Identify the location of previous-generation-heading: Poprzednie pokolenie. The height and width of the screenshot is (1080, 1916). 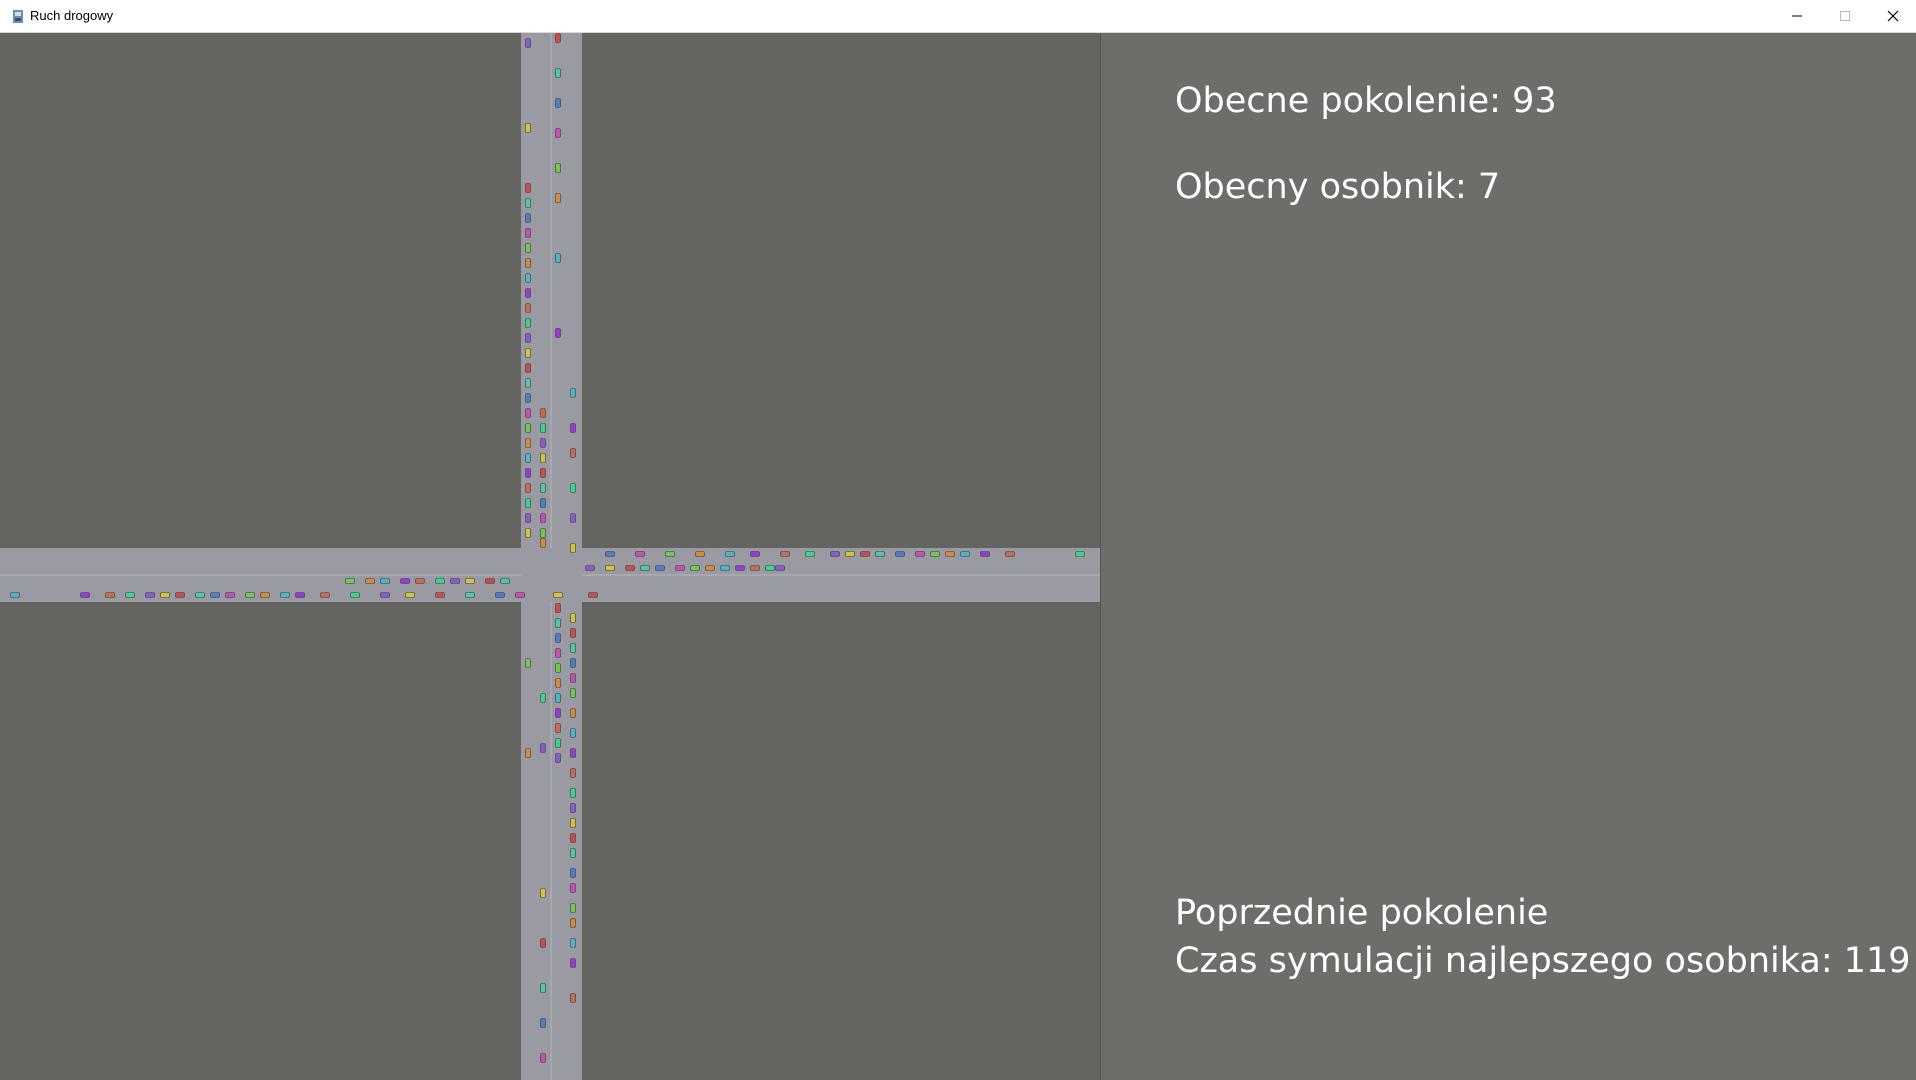
(1362, 913).